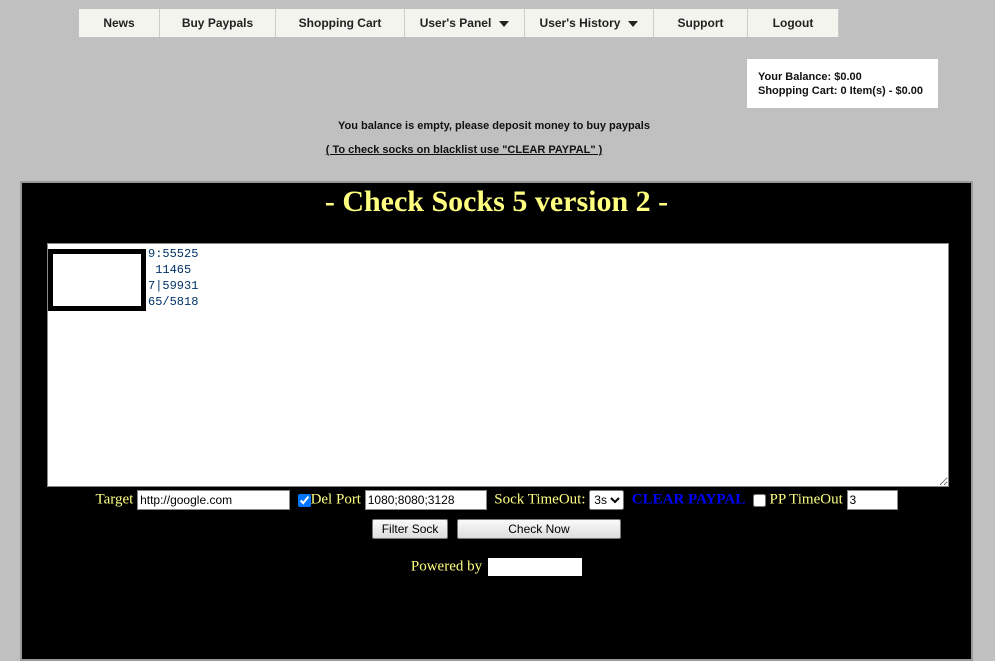  I want to click on nav-shopping-cart: Shopping Cart, so click(340, 23).